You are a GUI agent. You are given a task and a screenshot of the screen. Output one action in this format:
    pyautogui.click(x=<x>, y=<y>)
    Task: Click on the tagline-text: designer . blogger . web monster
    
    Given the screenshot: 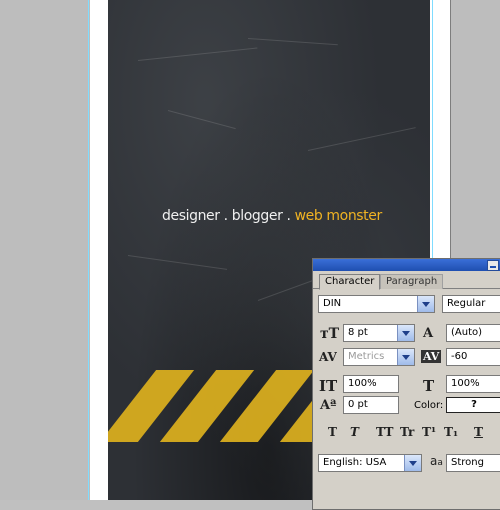 What is the action you would take?
    pyautogui.click(x=272, y=216)
    